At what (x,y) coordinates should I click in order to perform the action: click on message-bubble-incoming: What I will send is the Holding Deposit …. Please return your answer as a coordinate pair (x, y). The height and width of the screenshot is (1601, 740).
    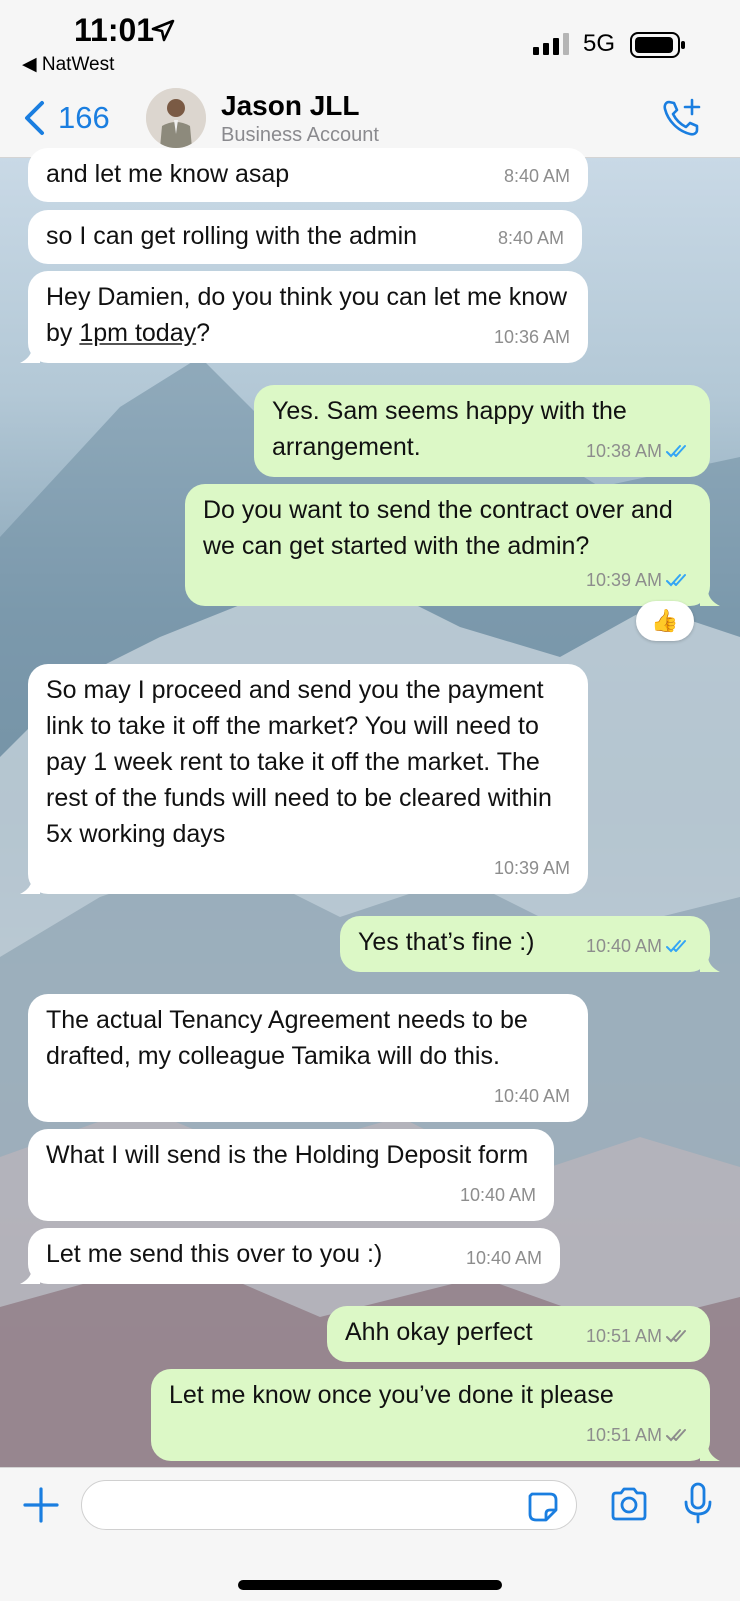
    Looking at the image, I should click on (291, 1175).